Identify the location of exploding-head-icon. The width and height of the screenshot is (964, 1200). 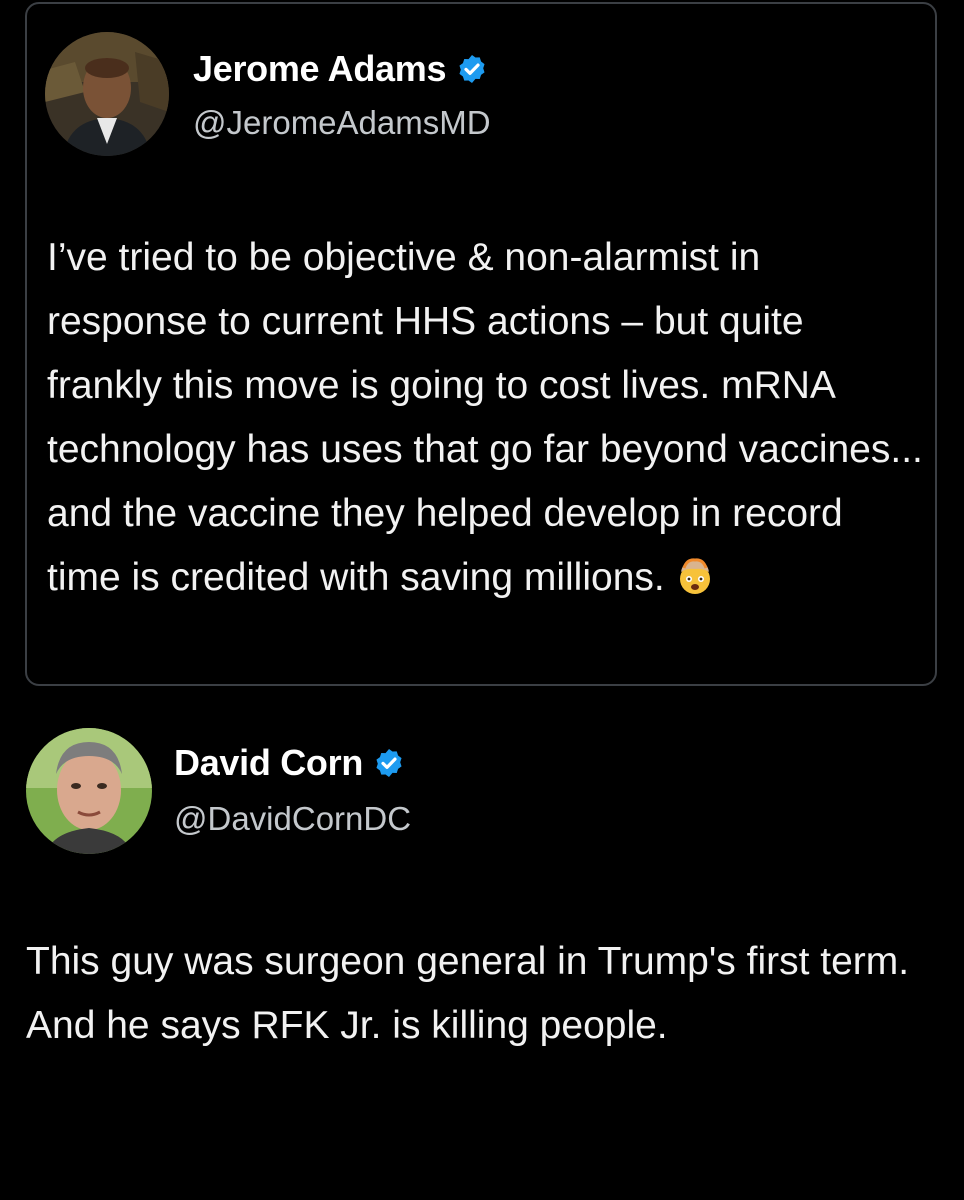
(695, 584).